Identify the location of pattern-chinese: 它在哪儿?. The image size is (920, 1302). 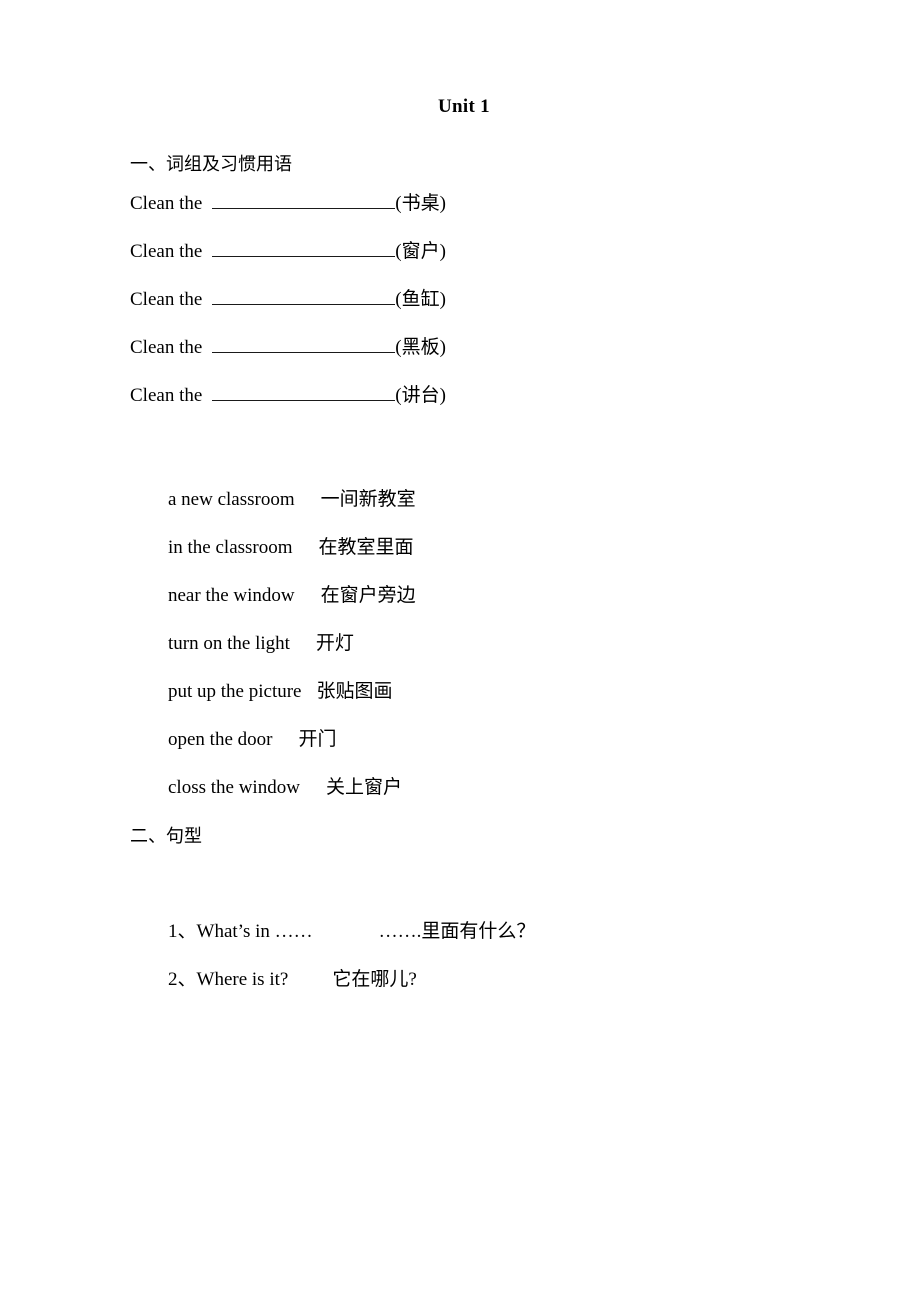
(374, 979).